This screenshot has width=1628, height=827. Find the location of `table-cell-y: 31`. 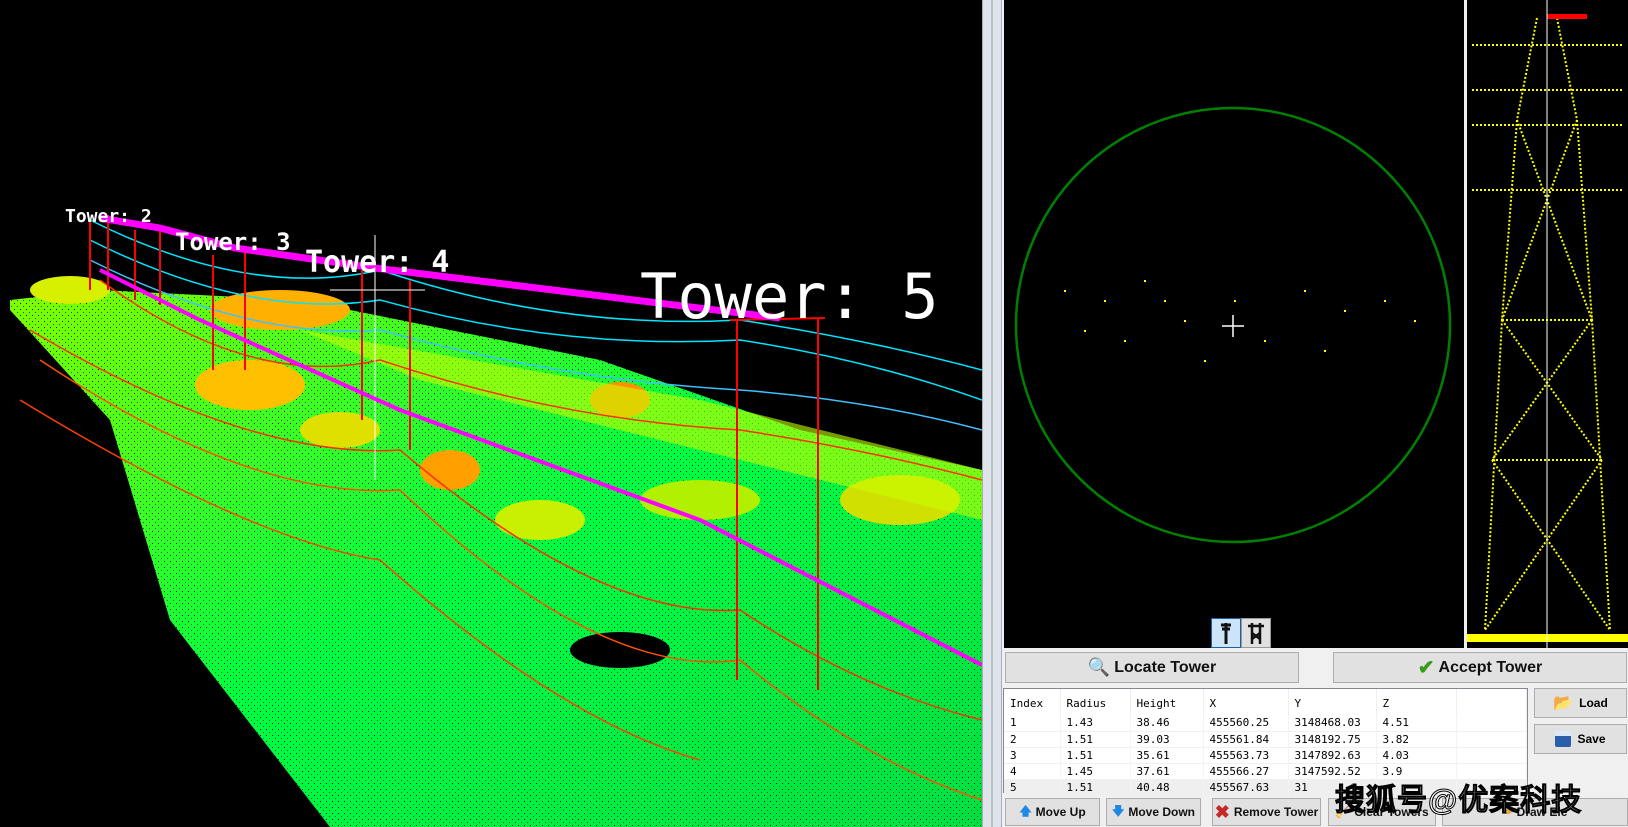

table-cell-y: 31 is located at coordinates (1332, 787).